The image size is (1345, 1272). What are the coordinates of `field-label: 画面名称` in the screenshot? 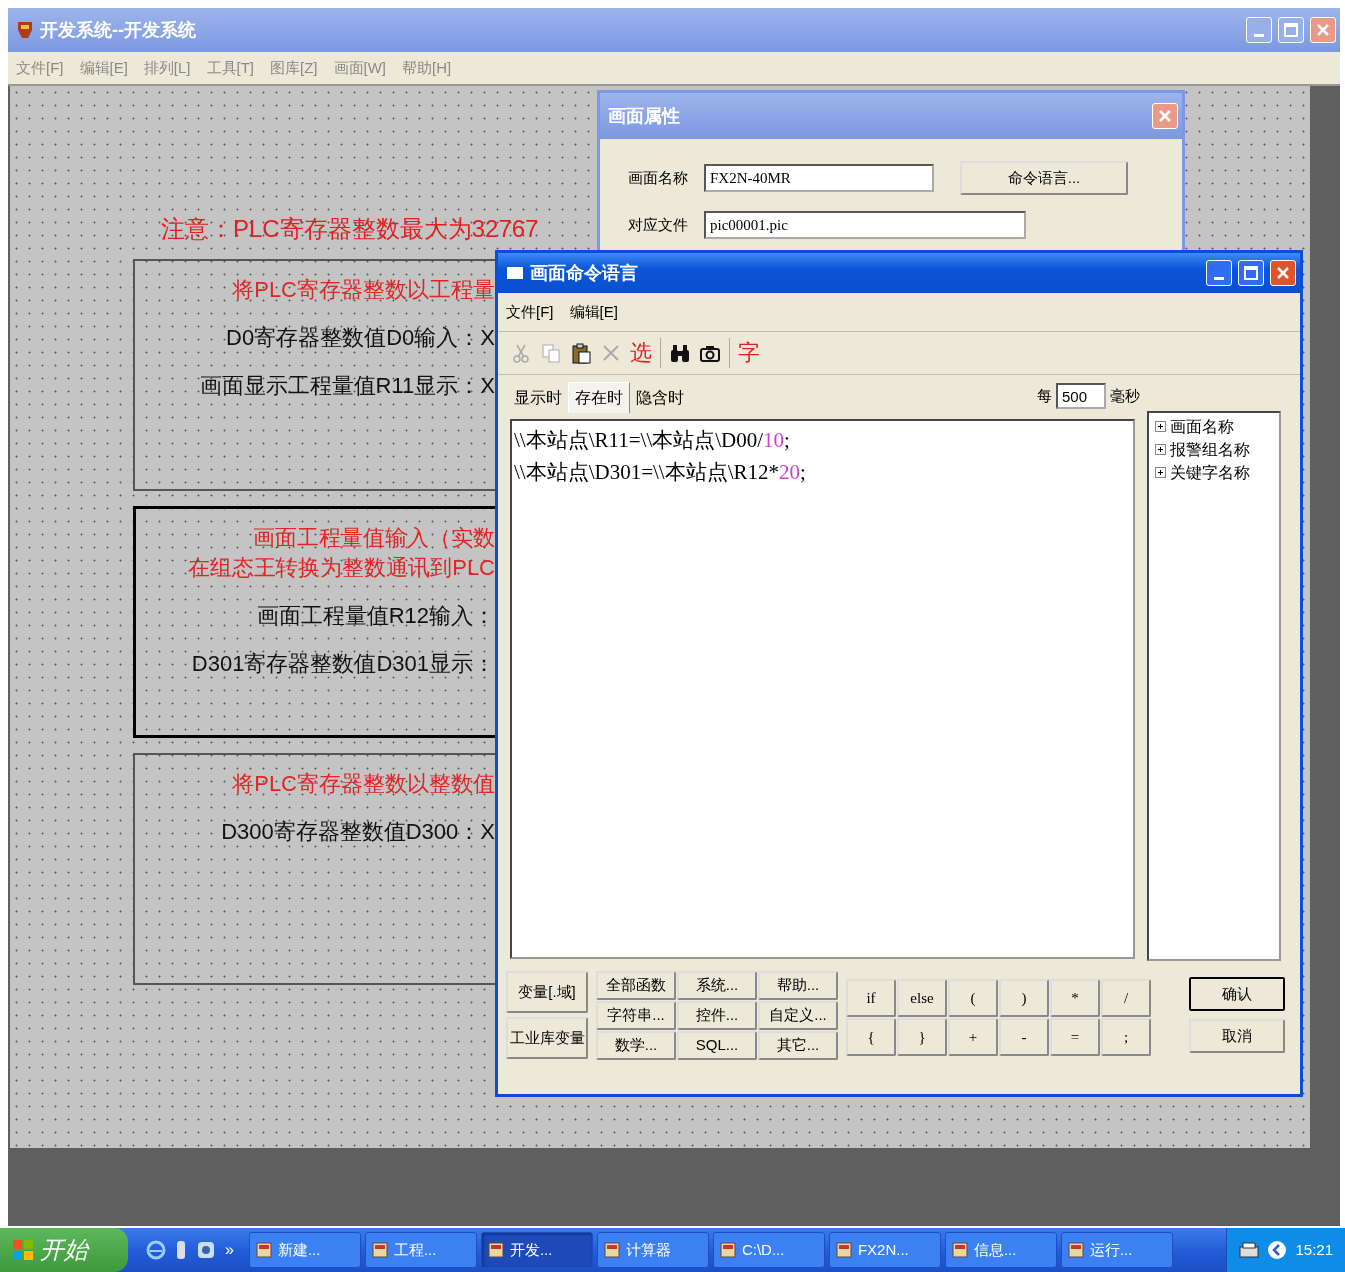 It's located at (658, 177).